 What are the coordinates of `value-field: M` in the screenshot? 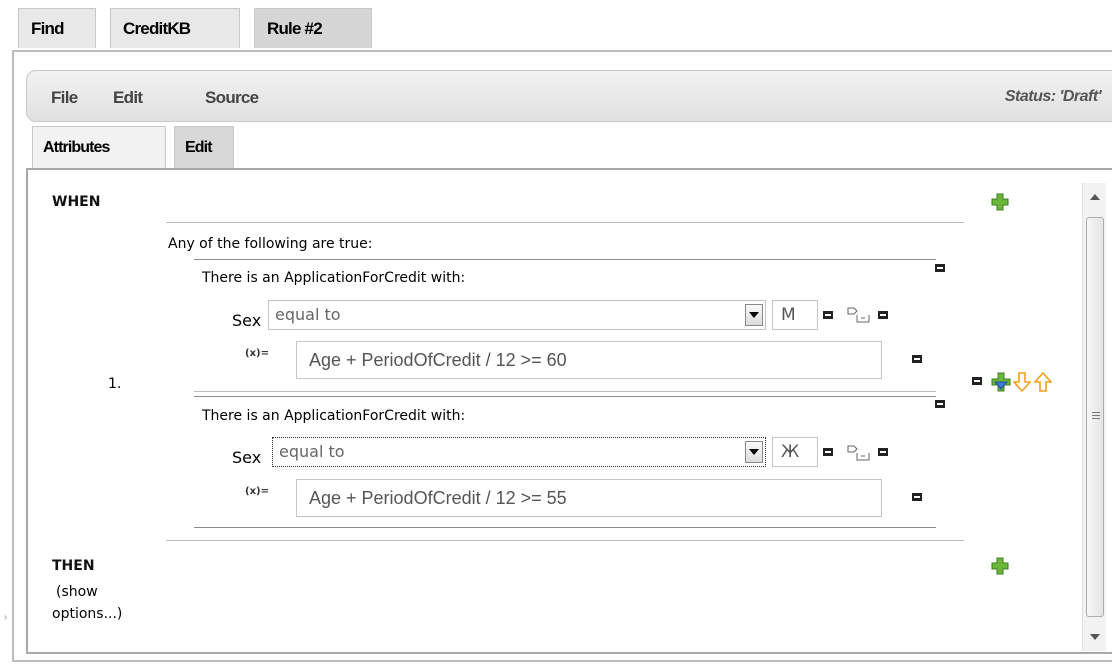 It's located at (795, 315).